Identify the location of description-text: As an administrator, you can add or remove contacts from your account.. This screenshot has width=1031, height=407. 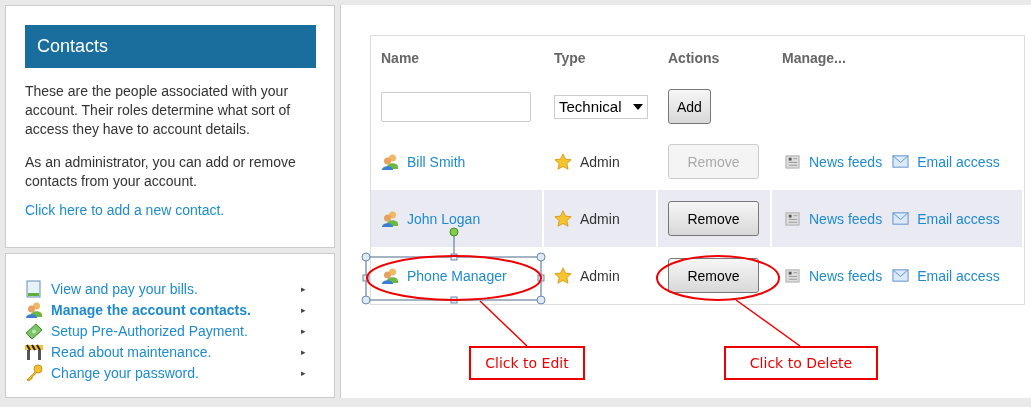
(161, 172).